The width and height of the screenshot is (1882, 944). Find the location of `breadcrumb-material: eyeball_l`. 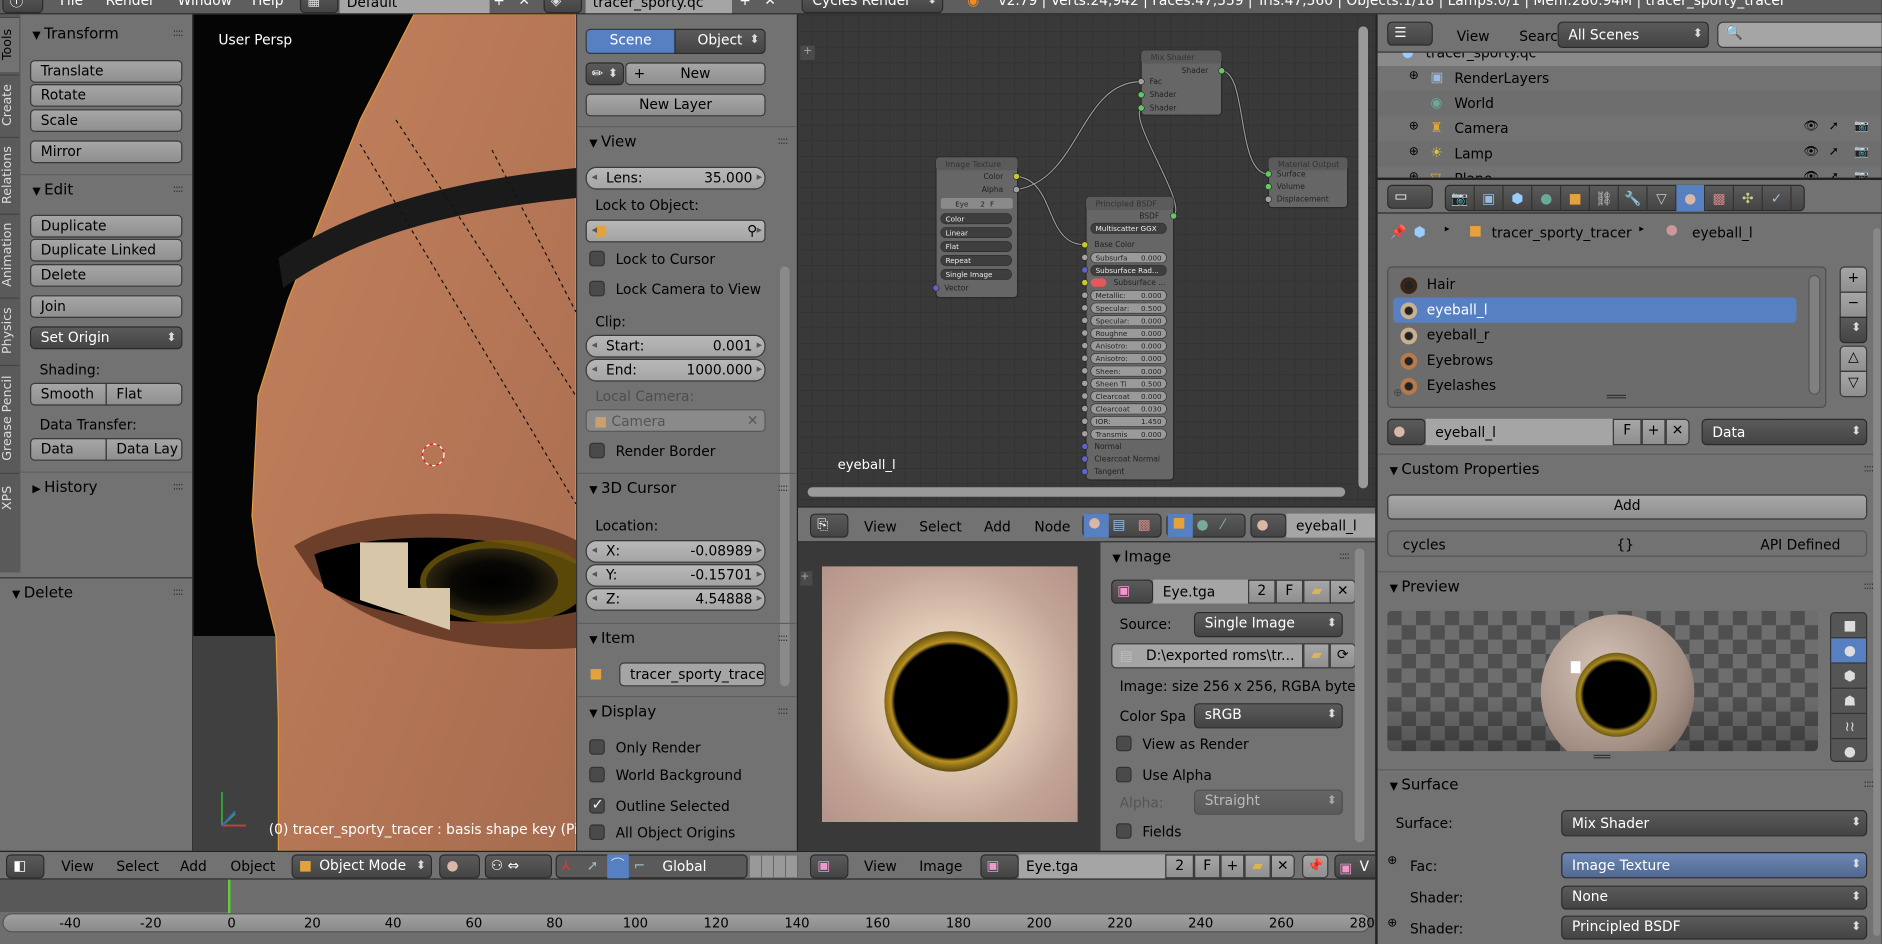

breadcrumb-material: eyeball_l is located at coordinates (1722, 232).